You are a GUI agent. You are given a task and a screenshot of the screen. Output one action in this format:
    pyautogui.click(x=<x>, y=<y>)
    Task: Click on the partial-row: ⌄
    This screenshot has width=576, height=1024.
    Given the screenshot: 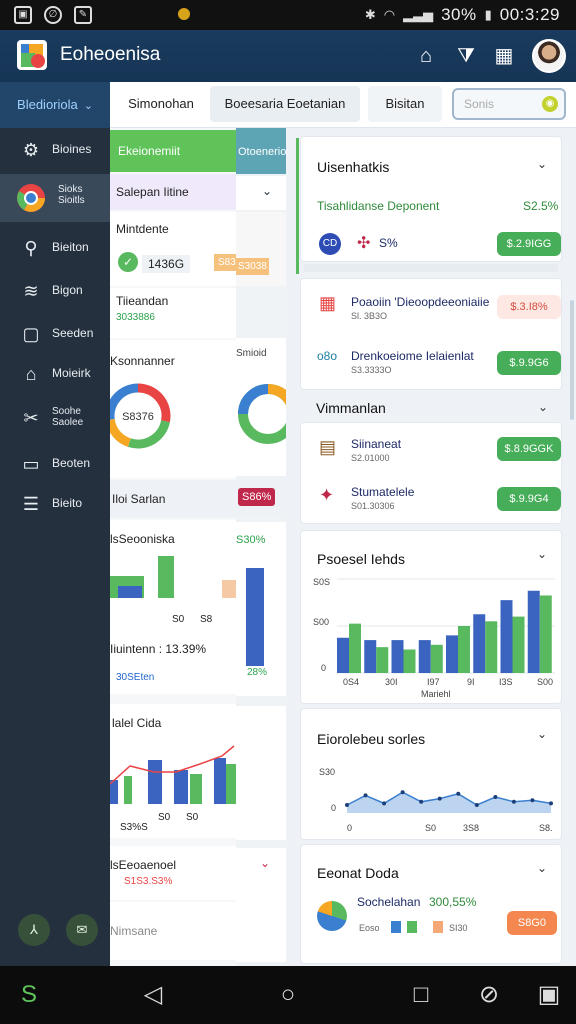 What is the action you would take?
    pyautogui.click(x=261, y=193)
    